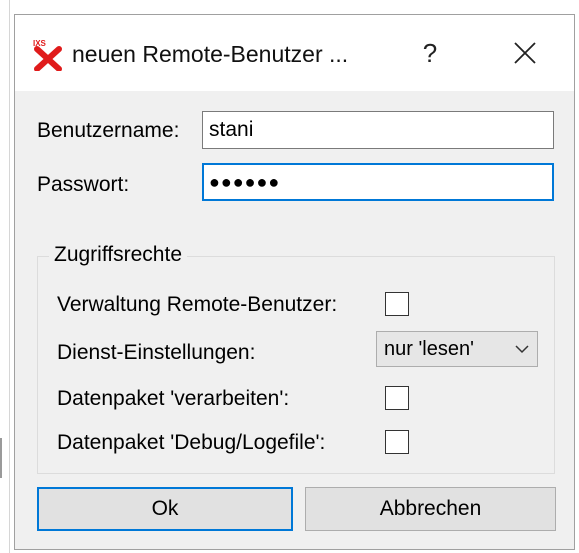  What do you see at coordinates (397, 304) in the screenshot?
I see `remote-users-checkbox` at bounding box center [397, 304].